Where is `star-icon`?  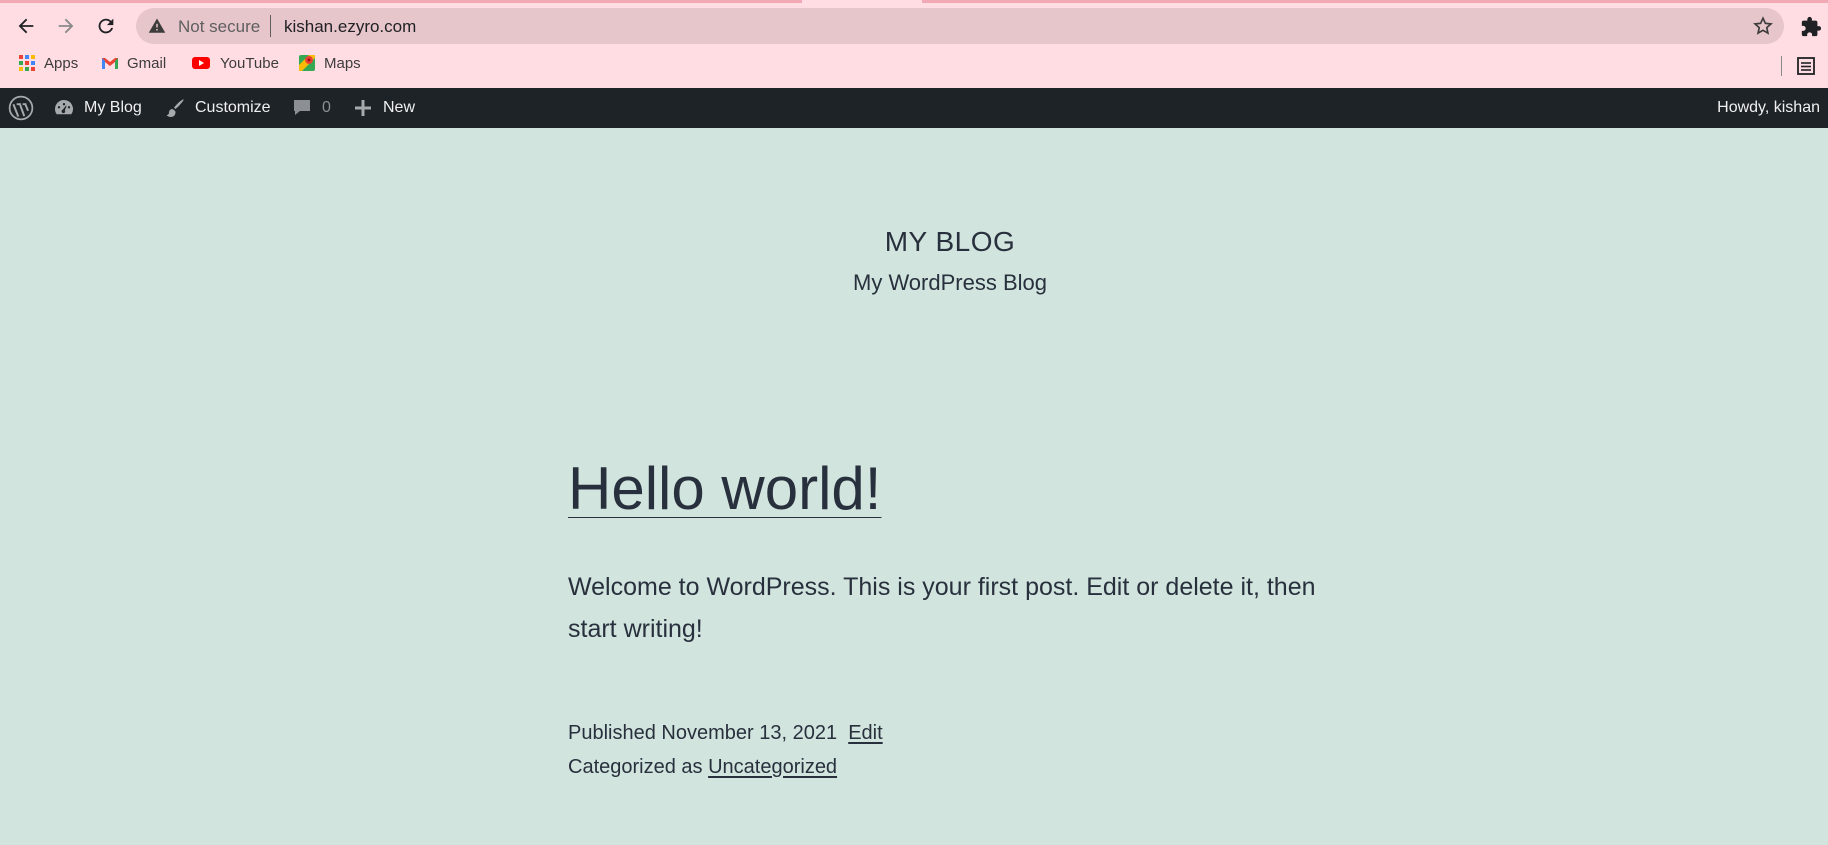
star-icon is located at coordinates (1763, 26).